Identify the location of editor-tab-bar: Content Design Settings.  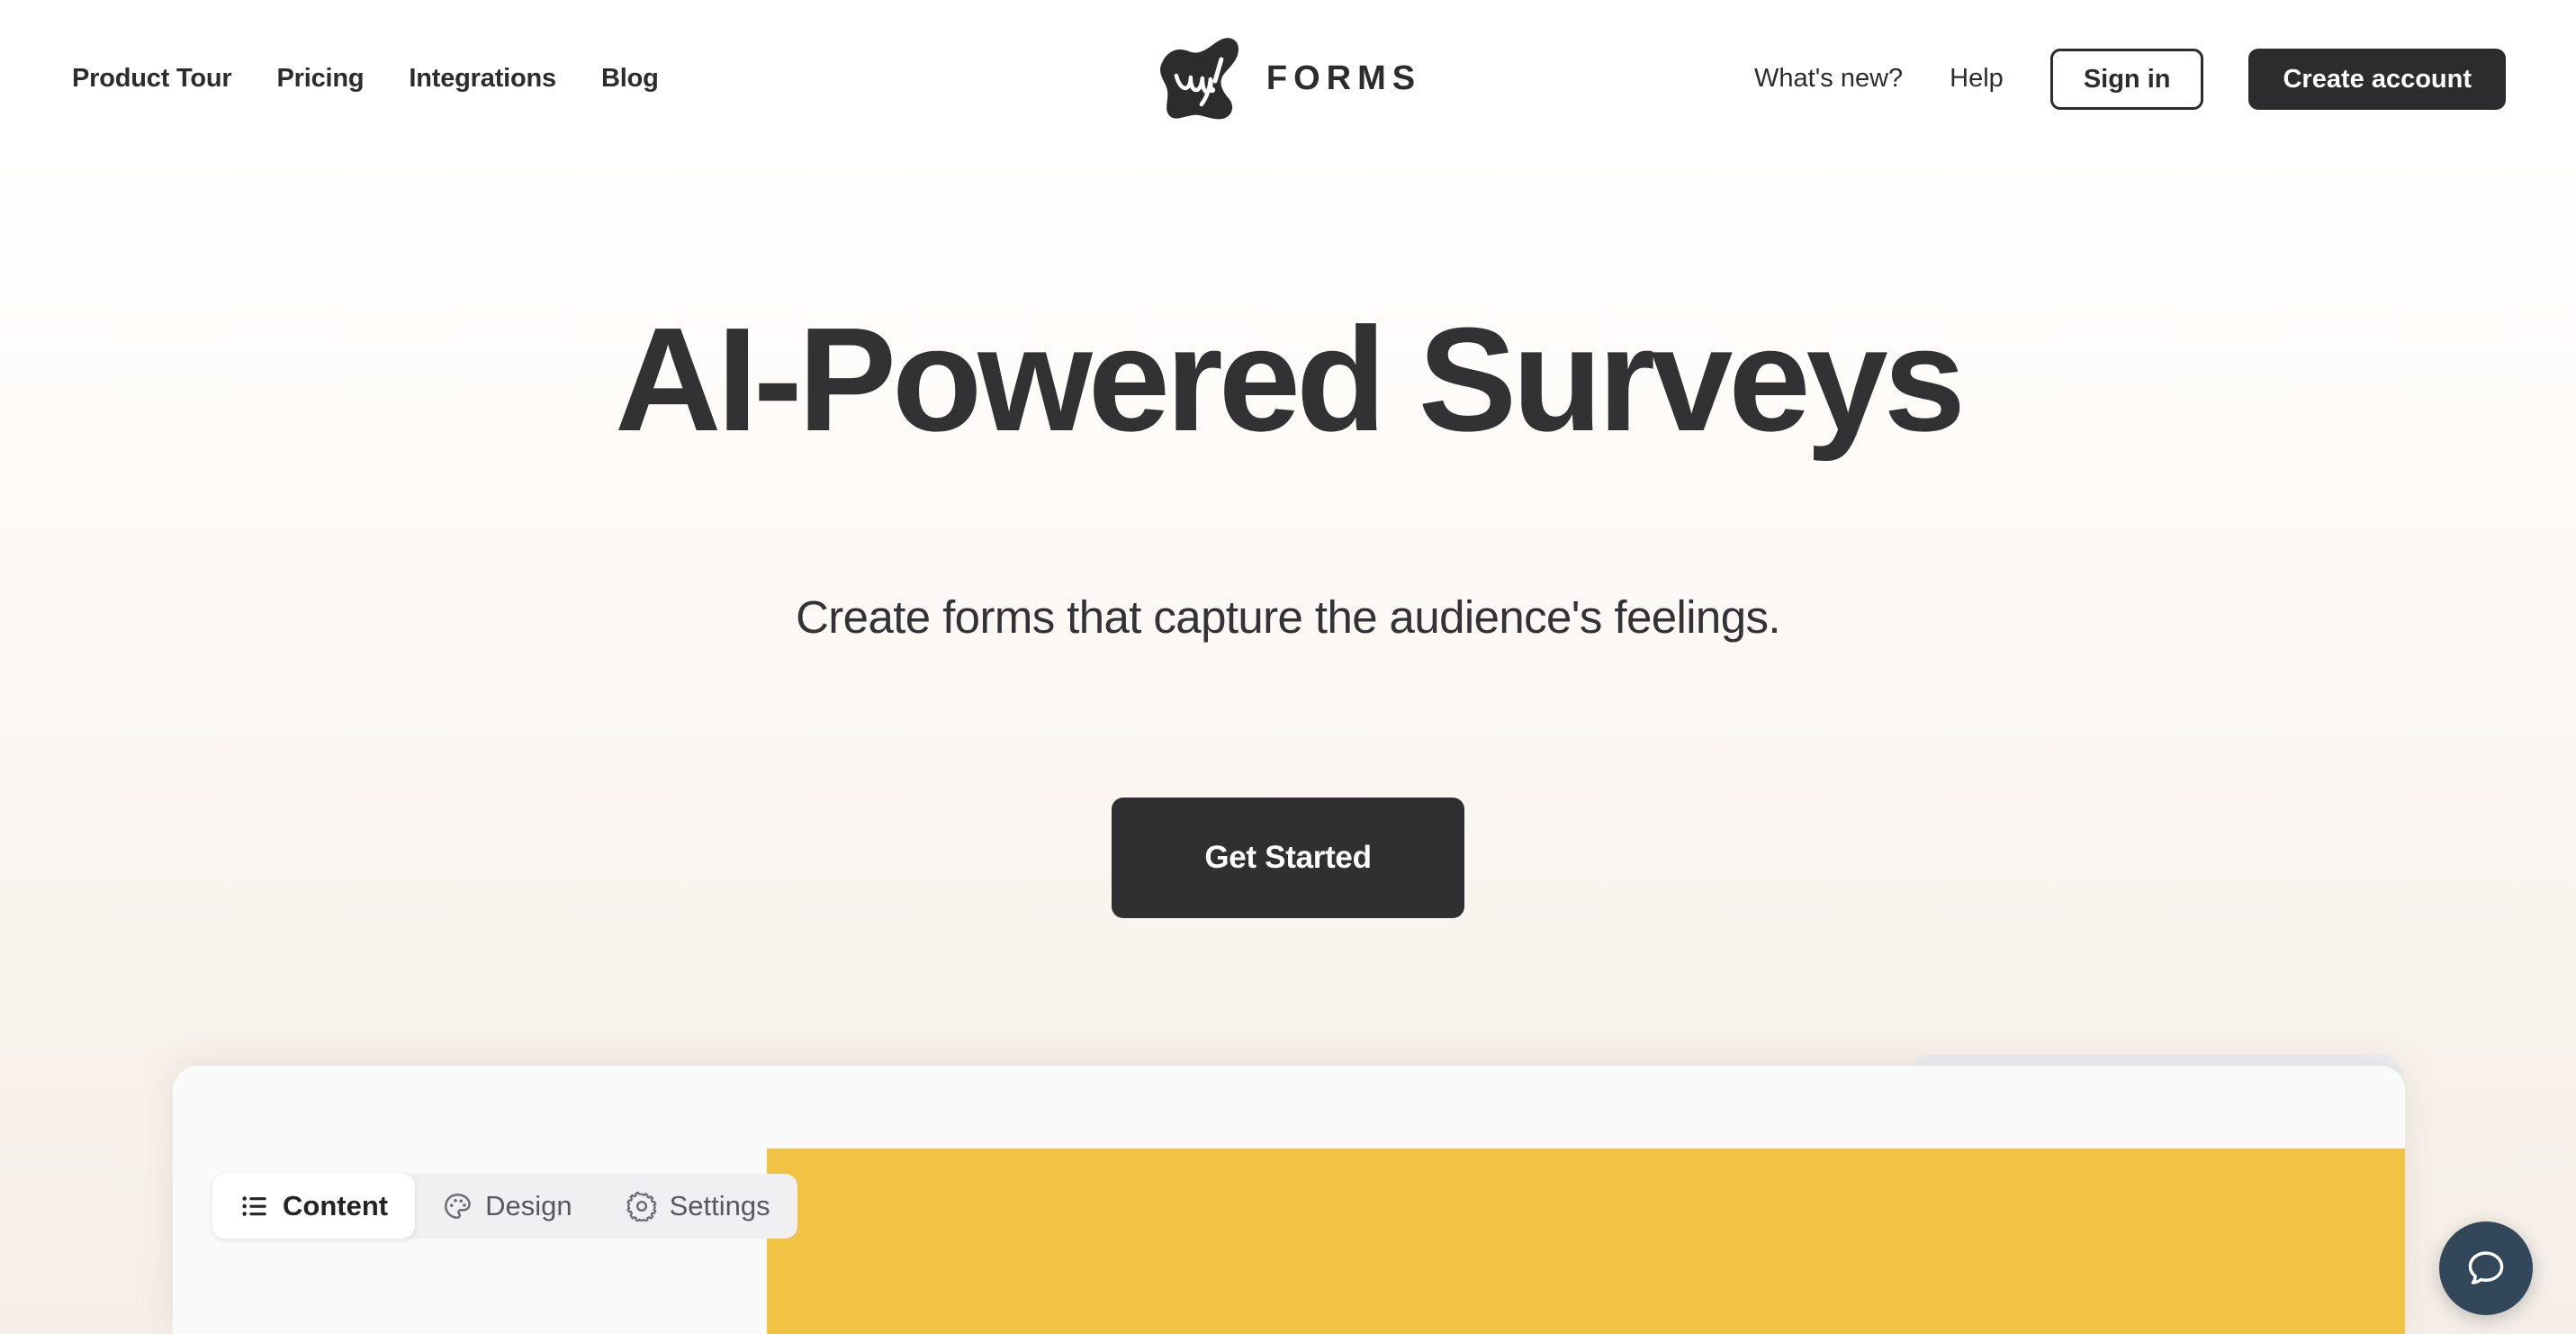
(504, 1206).